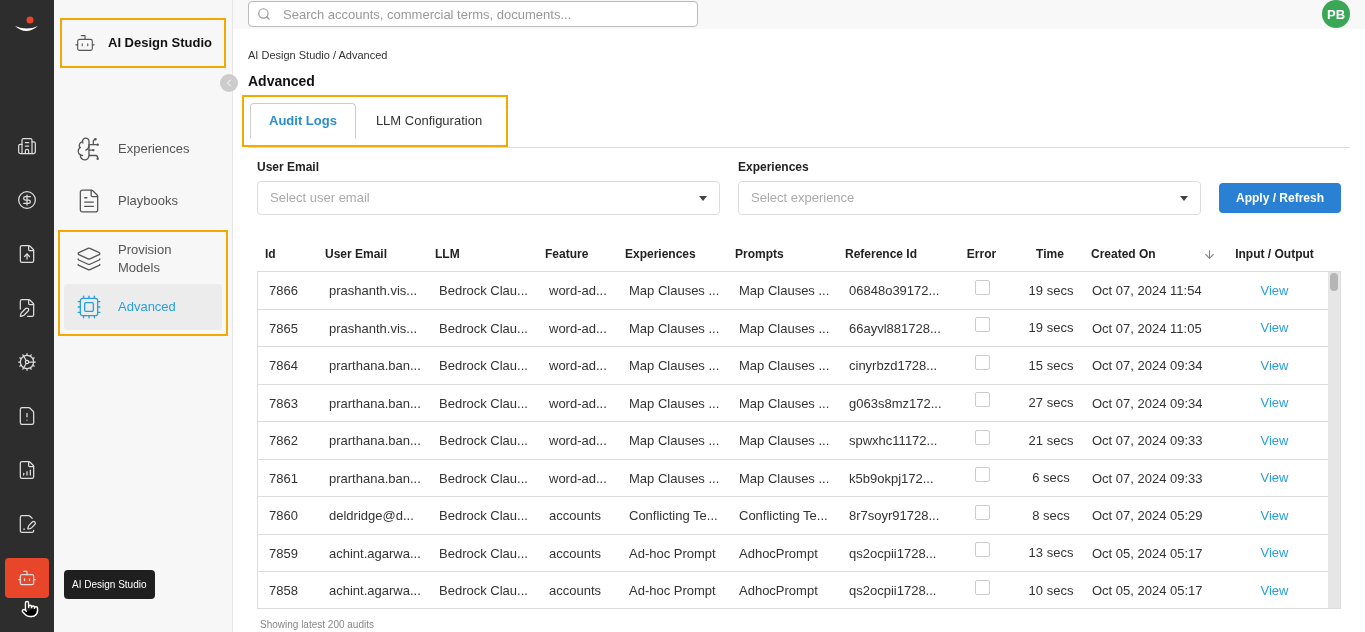  I want to click on table-cell-text: 8 secs, so click(1051, 515).